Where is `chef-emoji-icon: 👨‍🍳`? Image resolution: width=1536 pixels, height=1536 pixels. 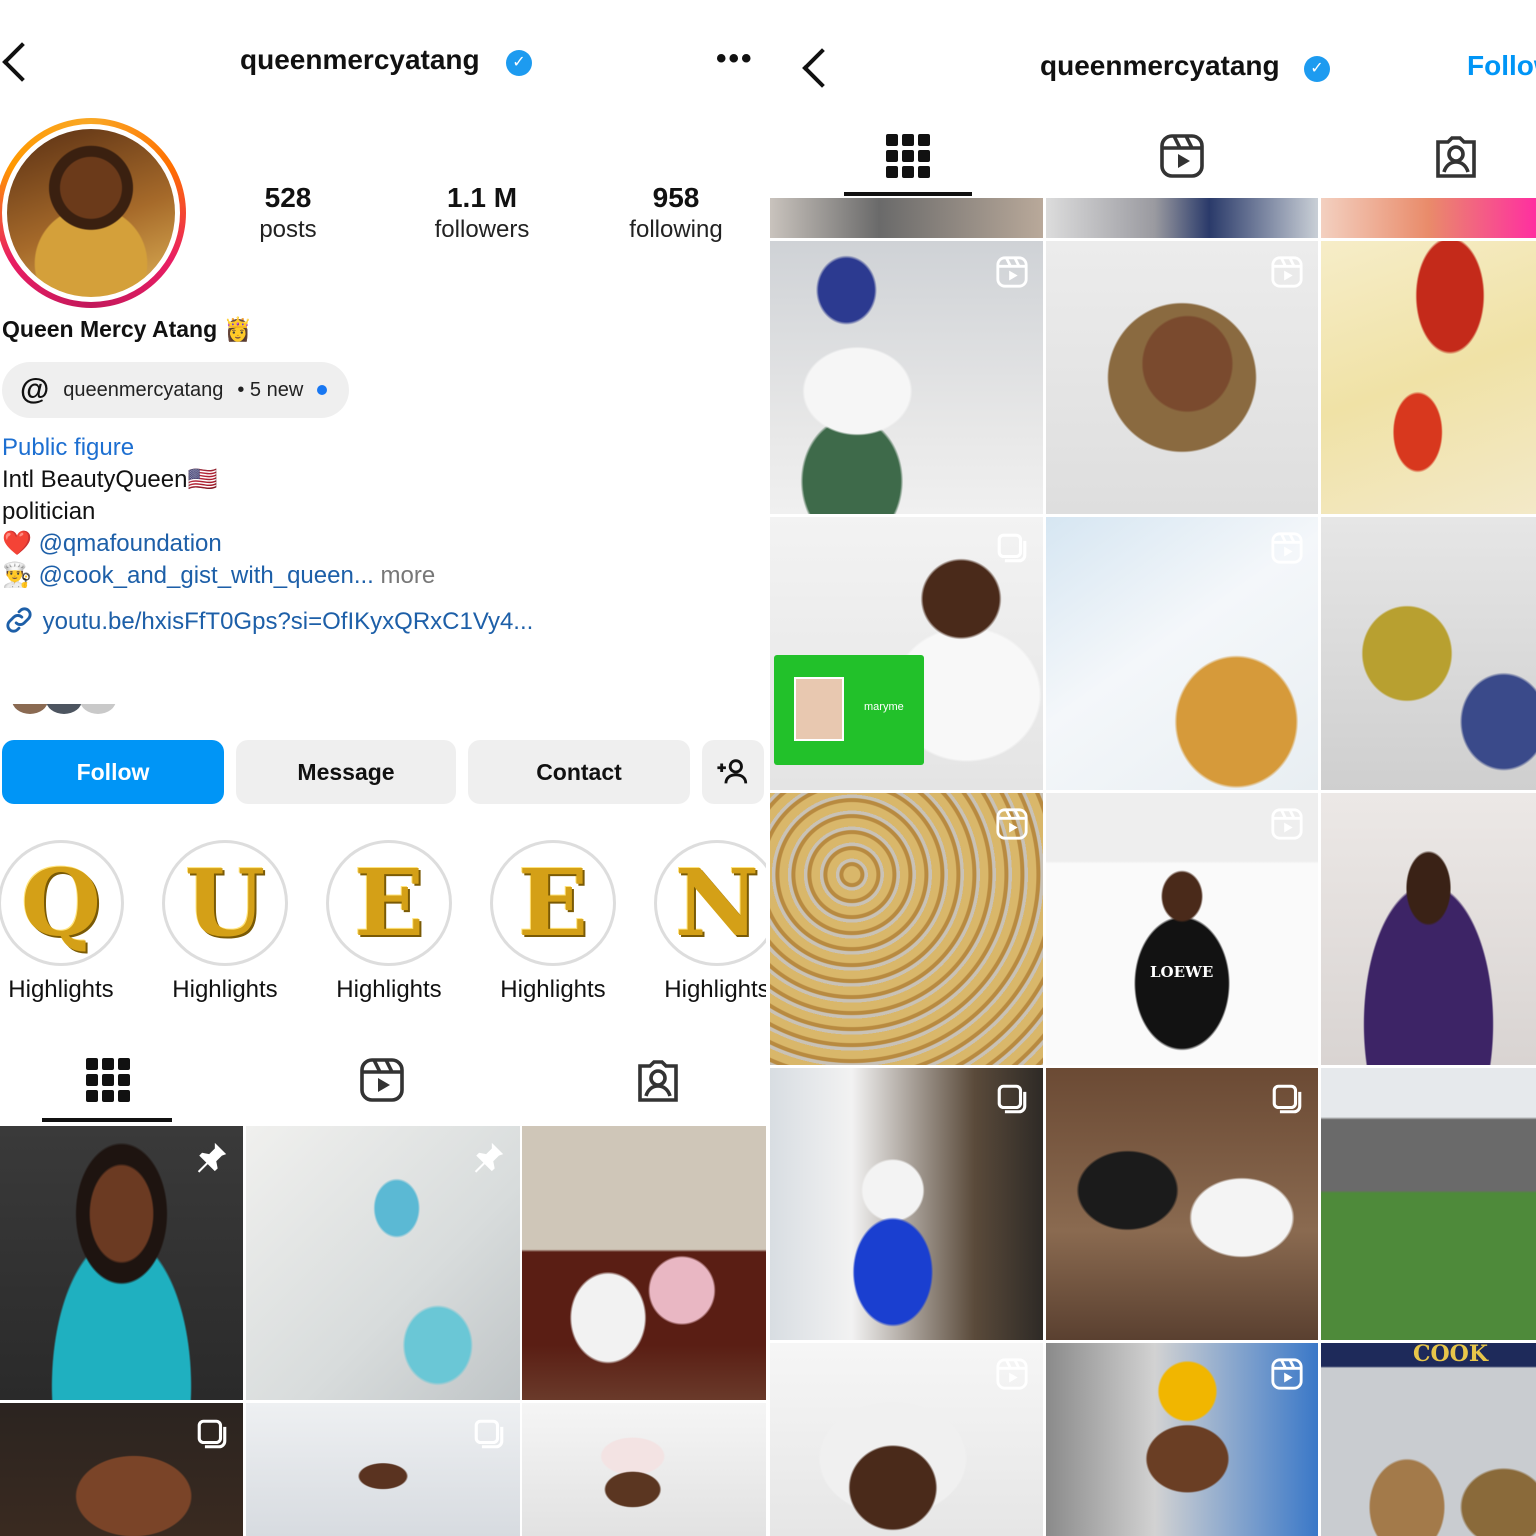 chef-emoji-icon: 👨‍🍳 is located at coordinates (17, 575).